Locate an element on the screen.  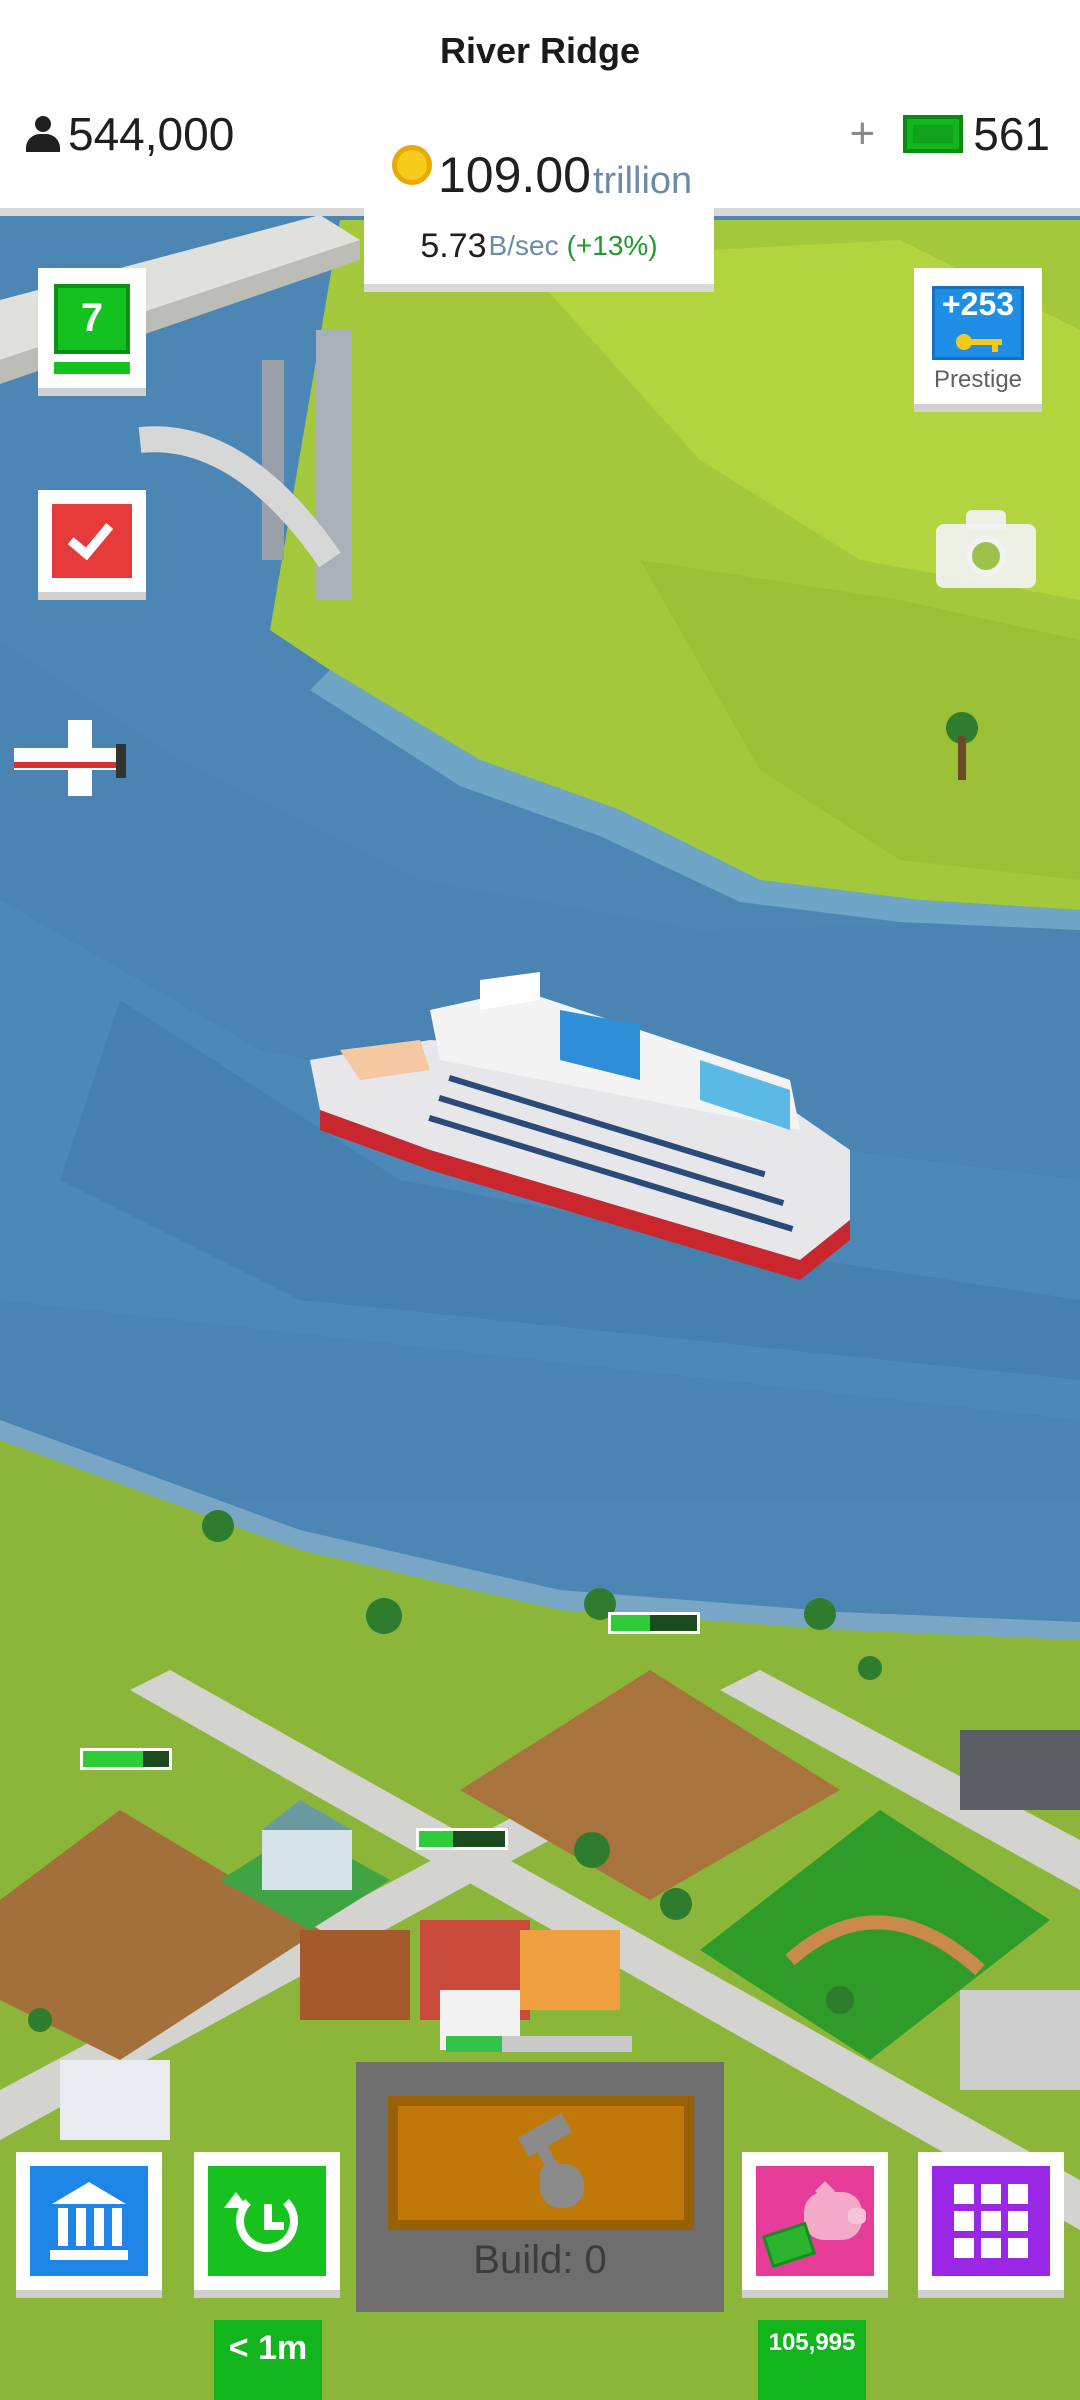
building-progress-center is located at coordinates (462, 1839).